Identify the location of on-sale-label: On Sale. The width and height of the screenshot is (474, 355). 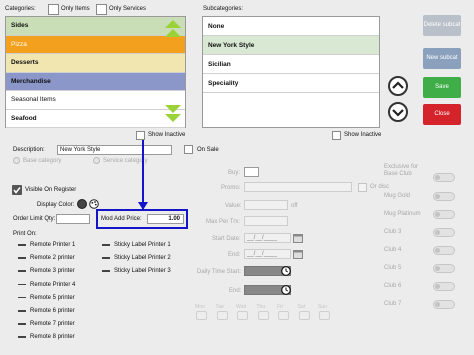
(208, 150).